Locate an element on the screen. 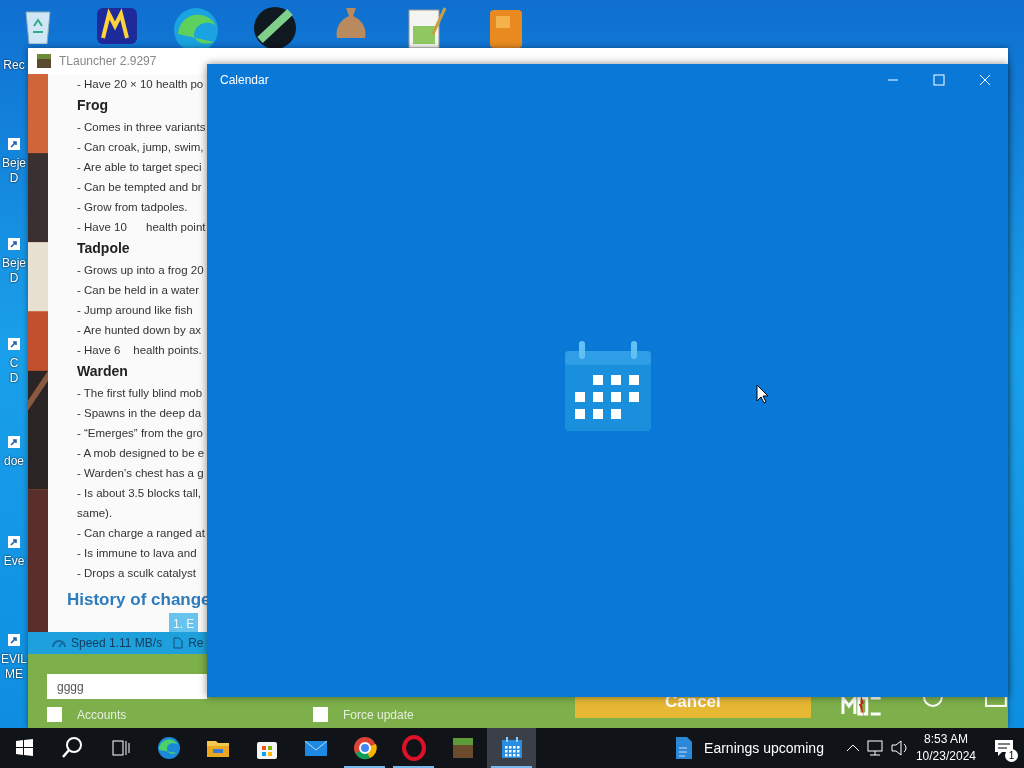 The height and width of the screenshot is (768, 1024). taskbar-app-button is located at coordinates (511, 748).